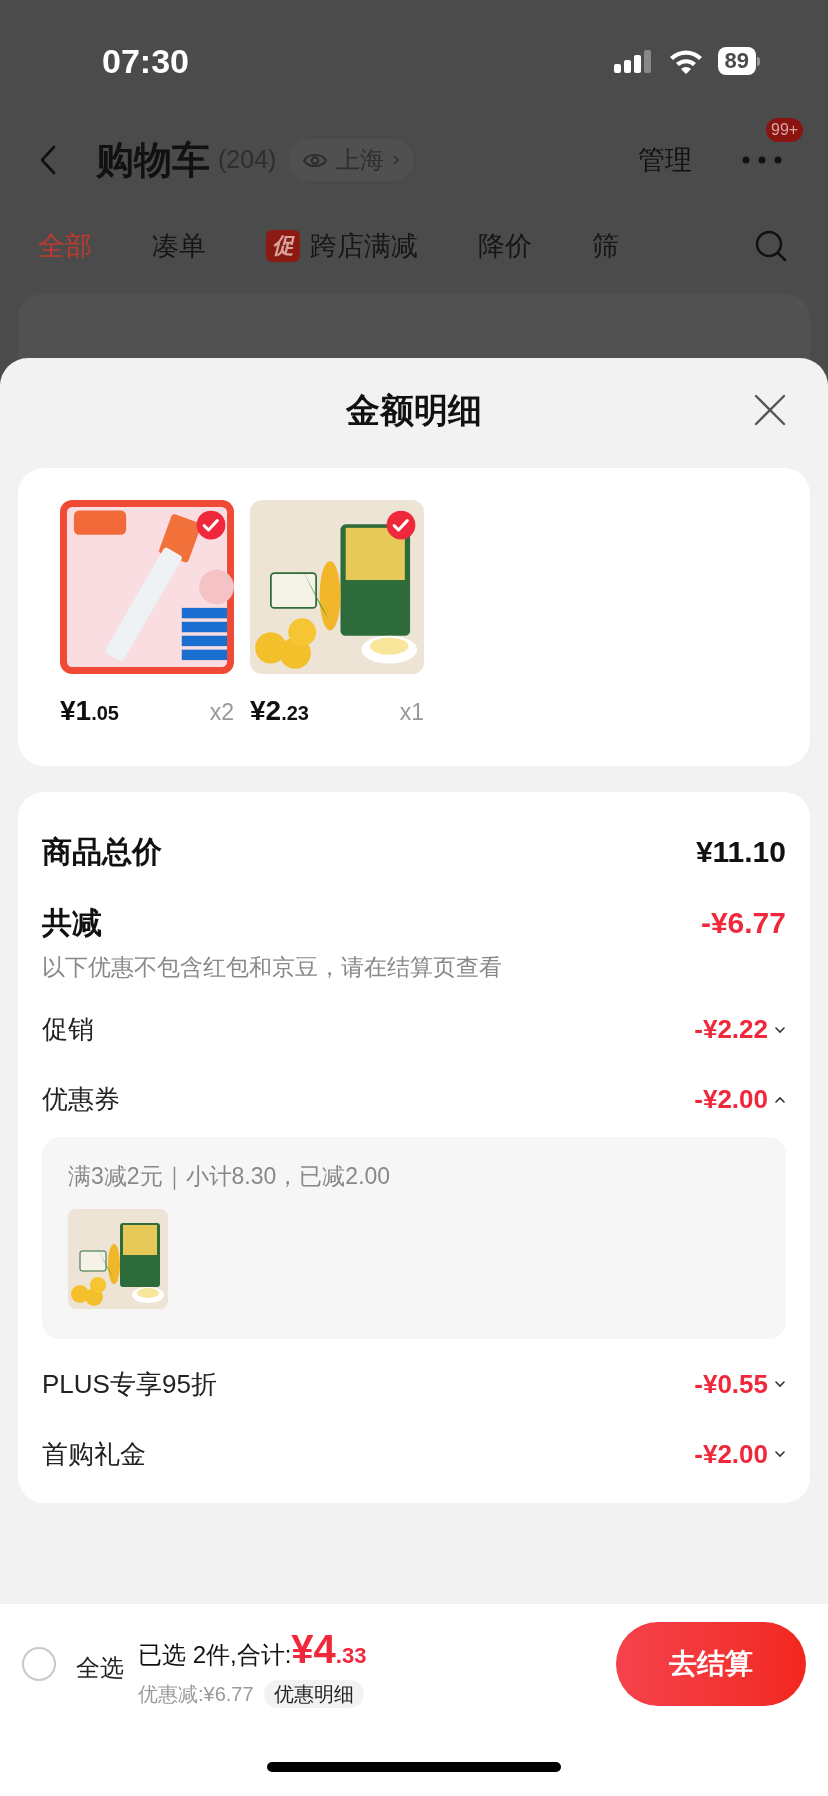 This screenshot has width=828, height=1796. What do you see at coordinates (785, 130) in the screenshot?
I see `notification-badge: 99+` at bounding box center [785, 130].